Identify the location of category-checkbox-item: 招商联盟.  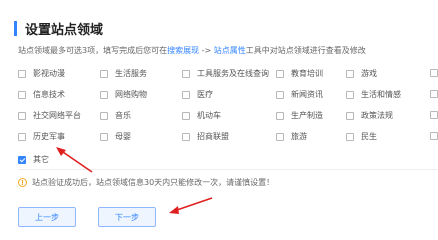
(205, 136).